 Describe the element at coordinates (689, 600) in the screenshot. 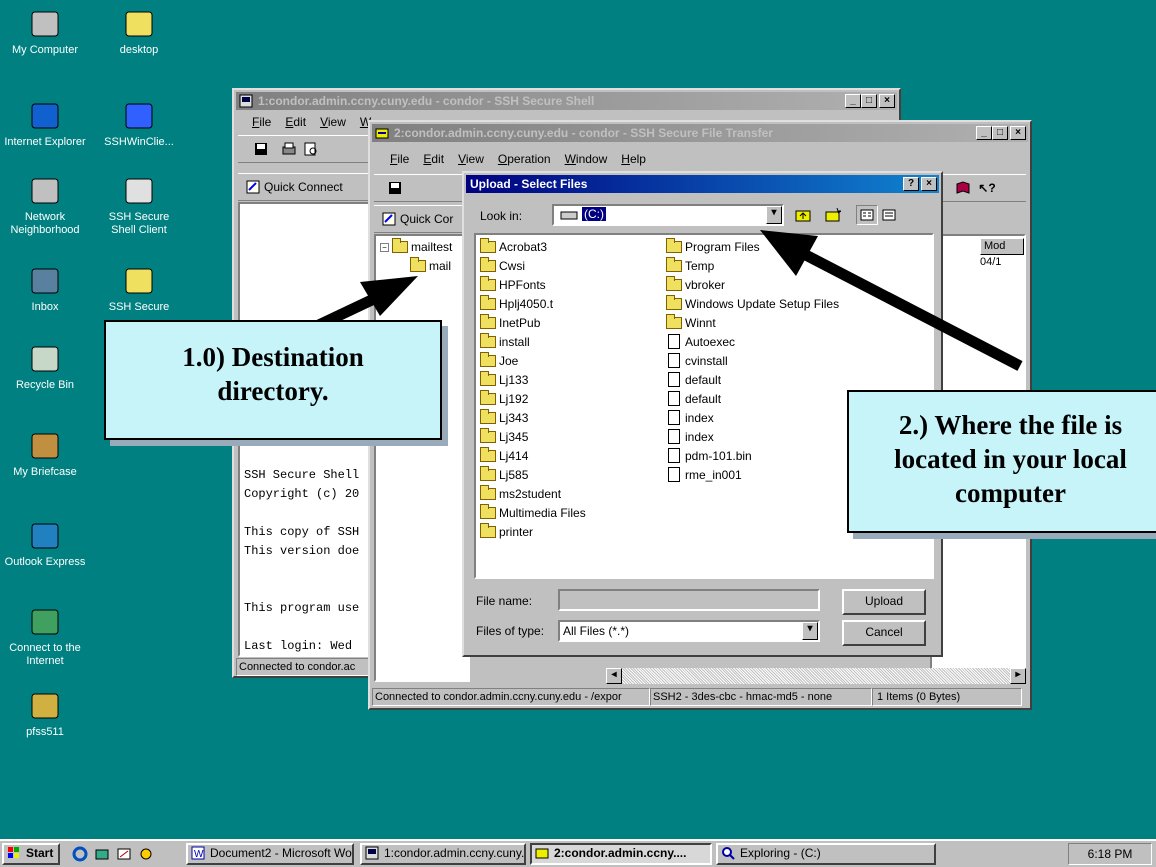

I see `file-name-input` at that location.